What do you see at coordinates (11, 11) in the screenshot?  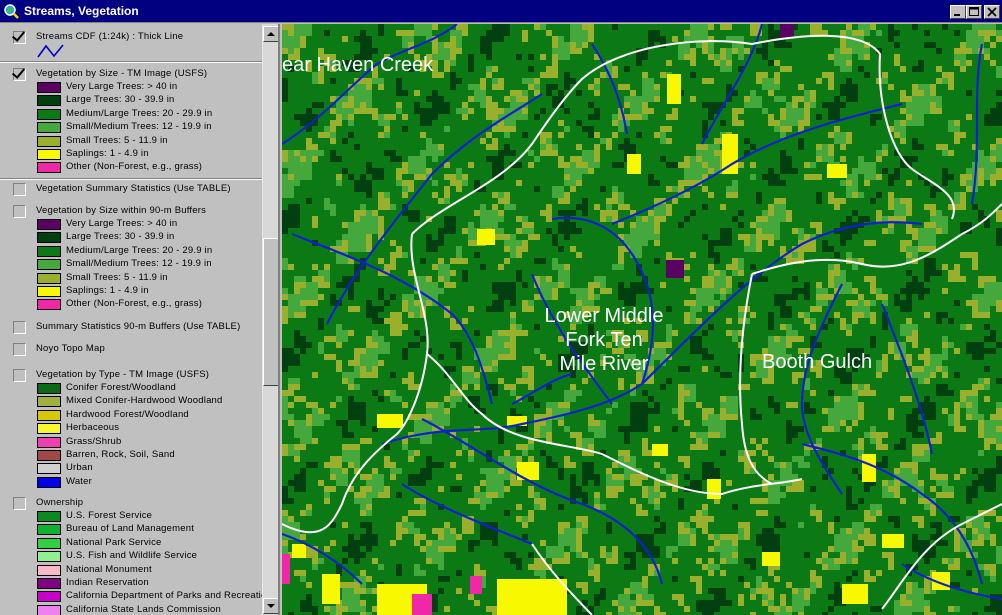 I see `magnifier-globe-icon` at bounding box center [11, 11].